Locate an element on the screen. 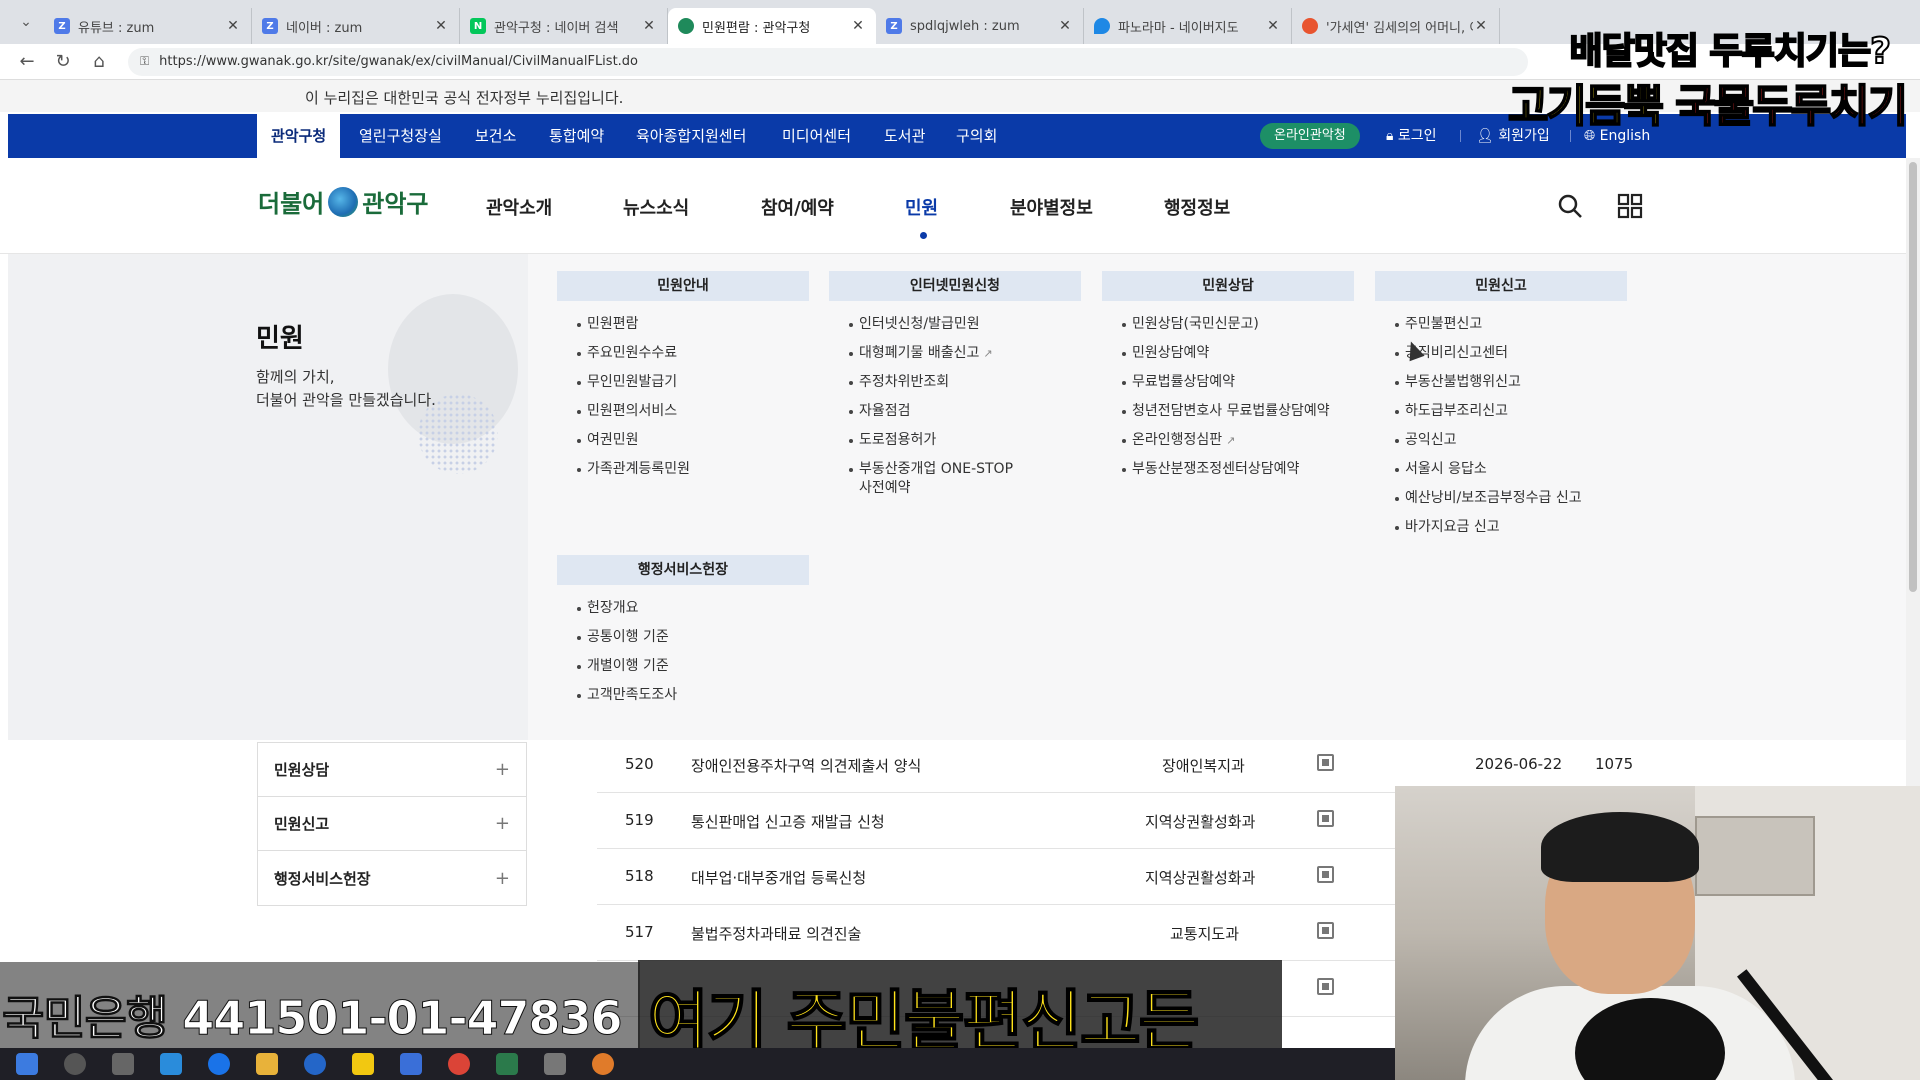 The height and width of the screenshot is (1080, 1920). side-menu-report: 민원신고 + is located at coordinates (392, 824).